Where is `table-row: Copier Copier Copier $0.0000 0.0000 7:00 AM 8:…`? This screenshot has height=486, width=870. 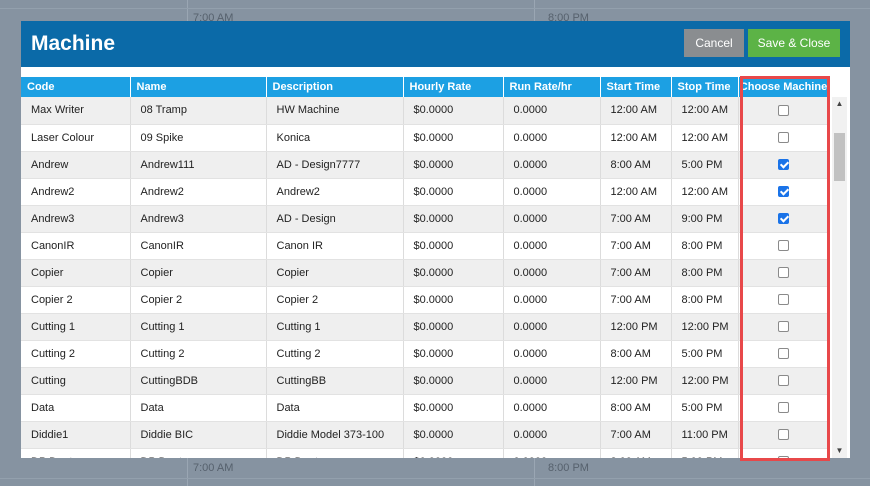
table-row: Copier Copier Copier $0.0000 0.0000 7:00 AM 8:… is located at coordinates (425, 273).